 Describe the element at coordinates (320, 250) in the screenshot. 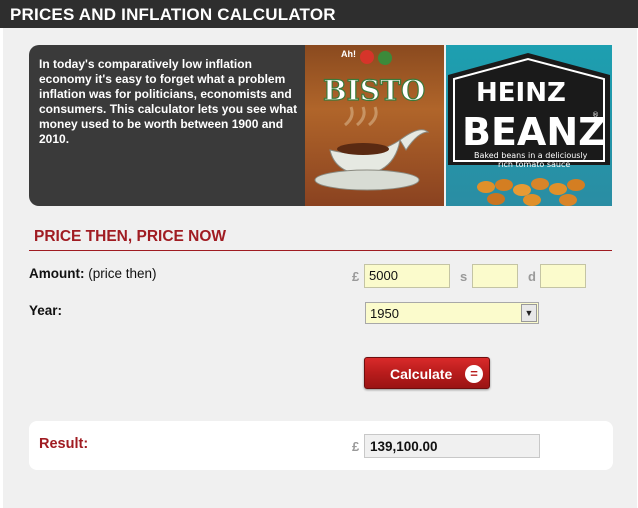

I see `section-divider` at that location.